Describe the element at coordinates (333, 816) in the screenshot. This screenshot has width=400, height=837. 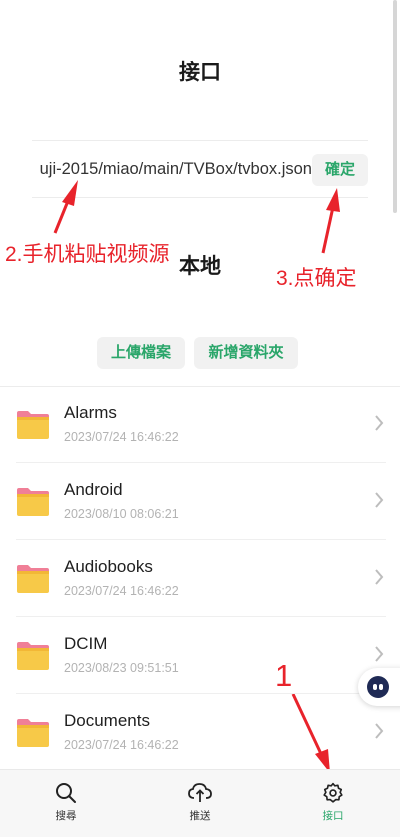
I see `tab-label: 接口` at that location.